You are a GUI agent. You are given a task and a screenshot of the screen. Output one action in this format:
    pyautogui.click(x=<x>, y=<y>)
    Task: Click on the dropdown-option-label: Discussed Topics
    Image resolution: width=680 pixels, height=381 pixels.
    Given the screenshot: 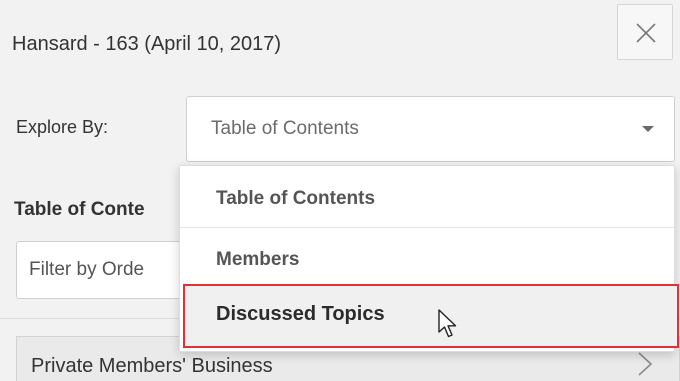 What is the action you would take?
    pyautogui.click(x=300, y=314)
    